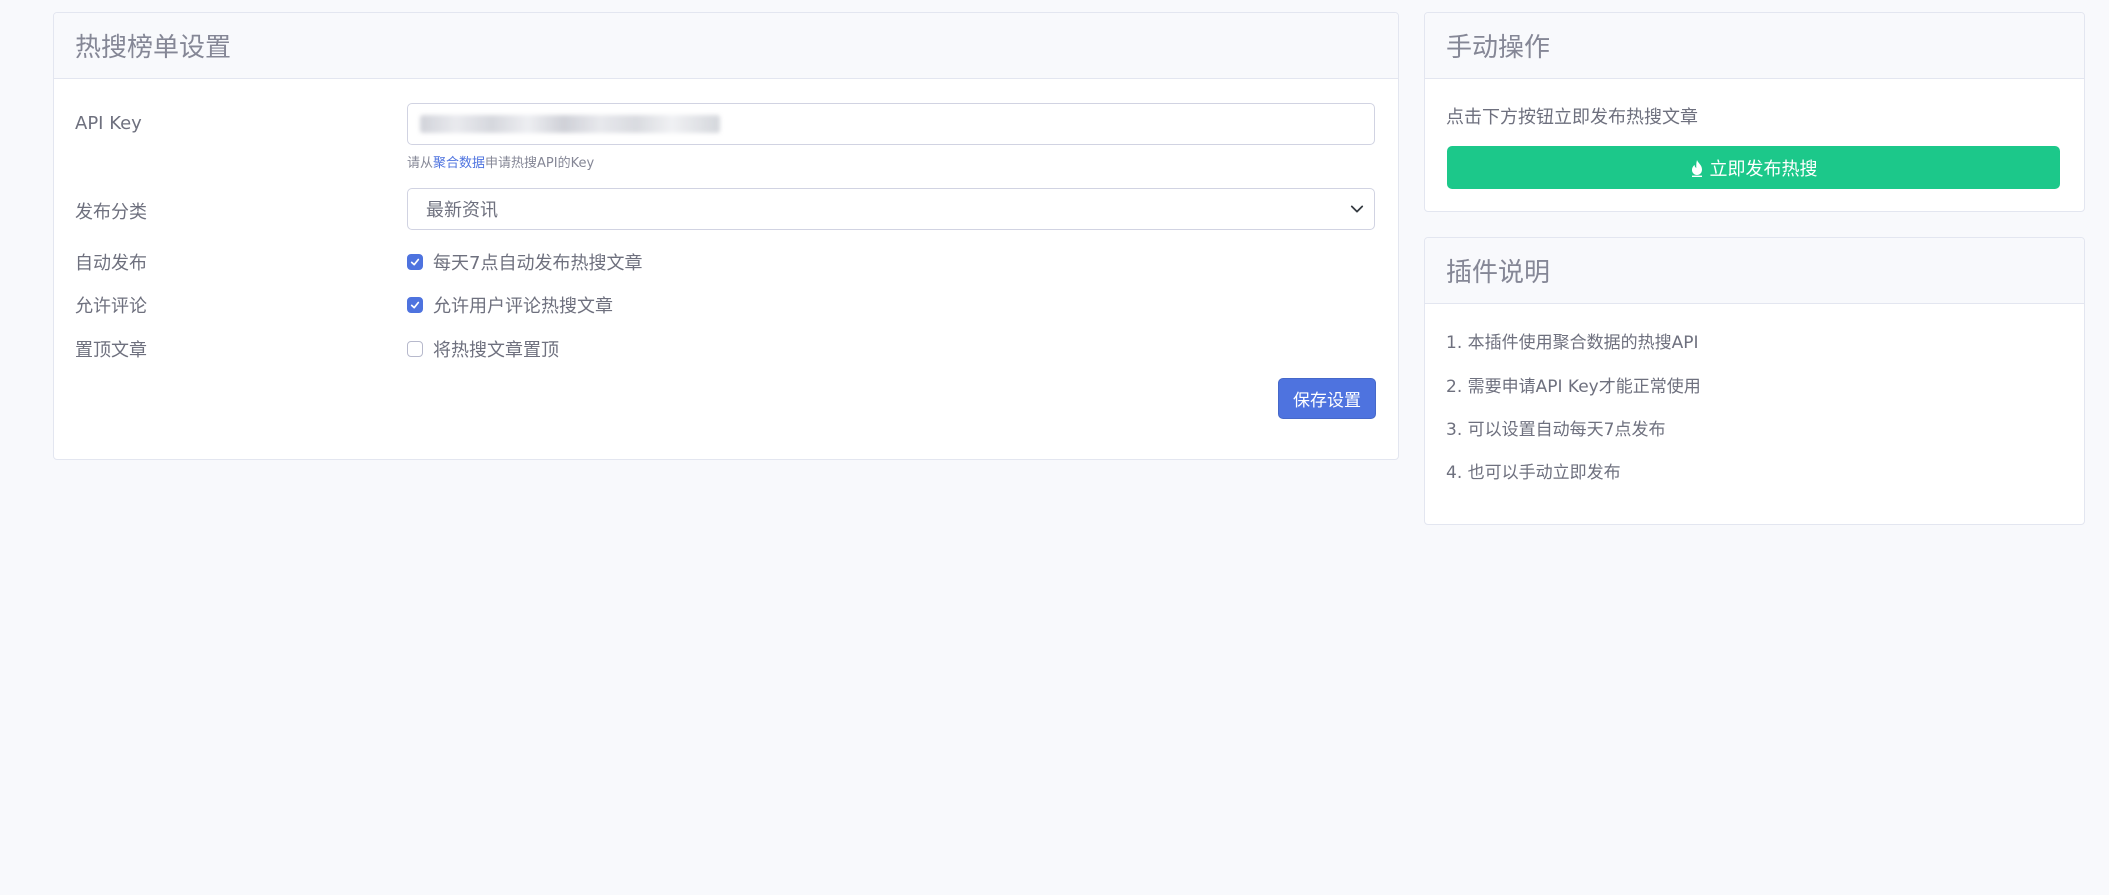  I want to click on auto-publish-checkbox-label: 每天7点自动发布热搜文章, so click(537, 262).